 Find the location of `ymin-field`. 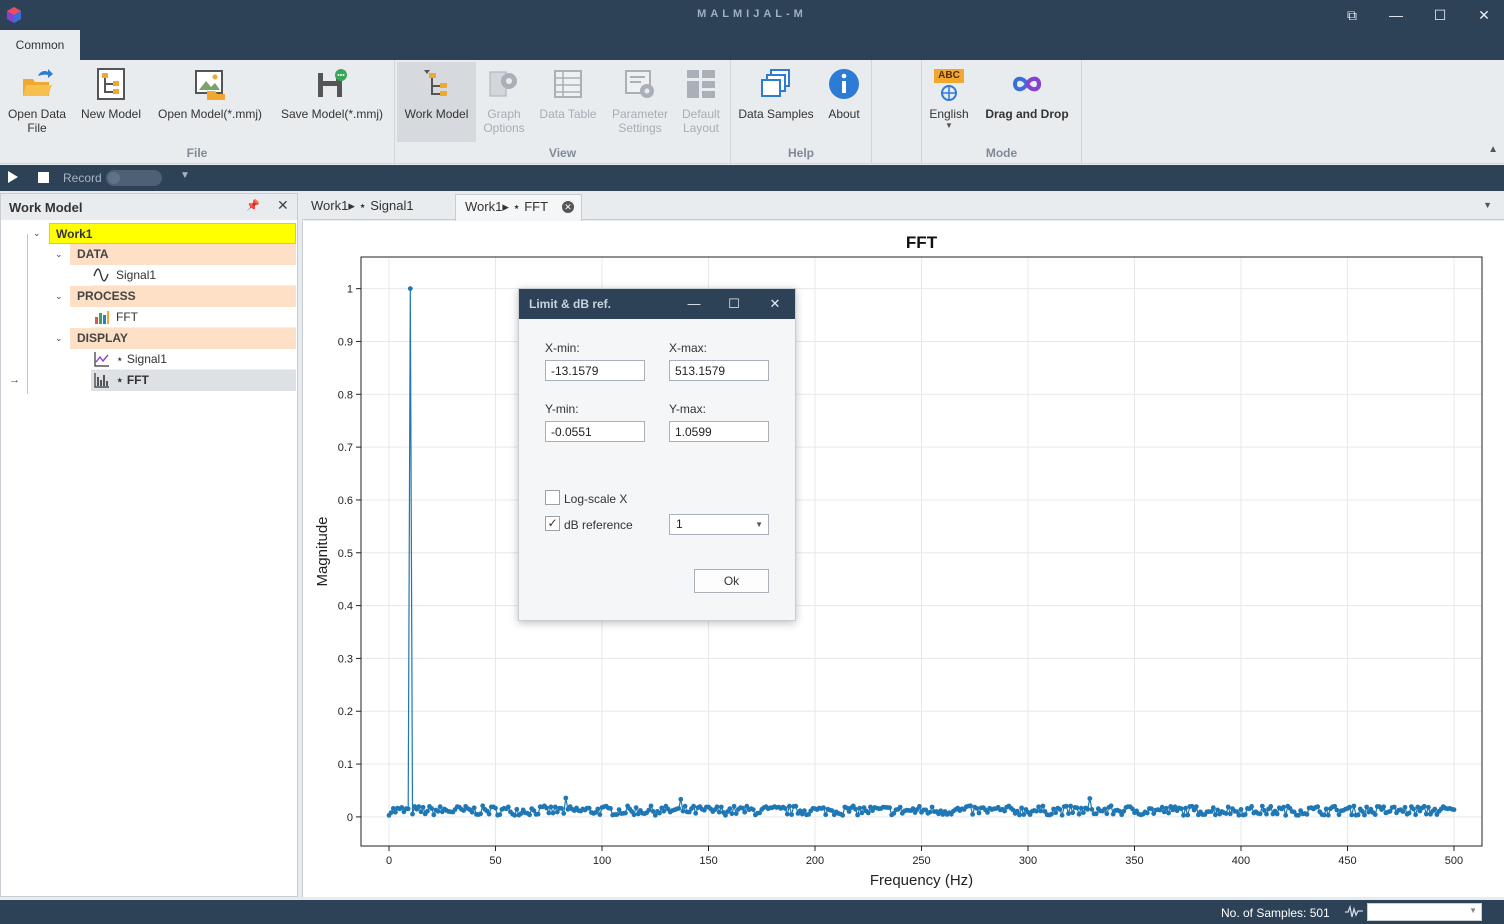

ymin-field is located at coordinates (595, 431).